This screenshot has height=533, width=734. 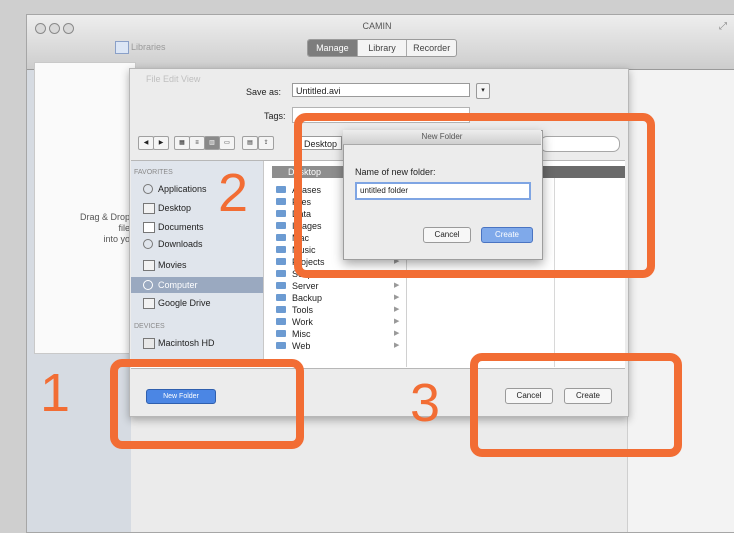 I want to click on sidebar-item-label: Movies, so click(x=172, y=265).